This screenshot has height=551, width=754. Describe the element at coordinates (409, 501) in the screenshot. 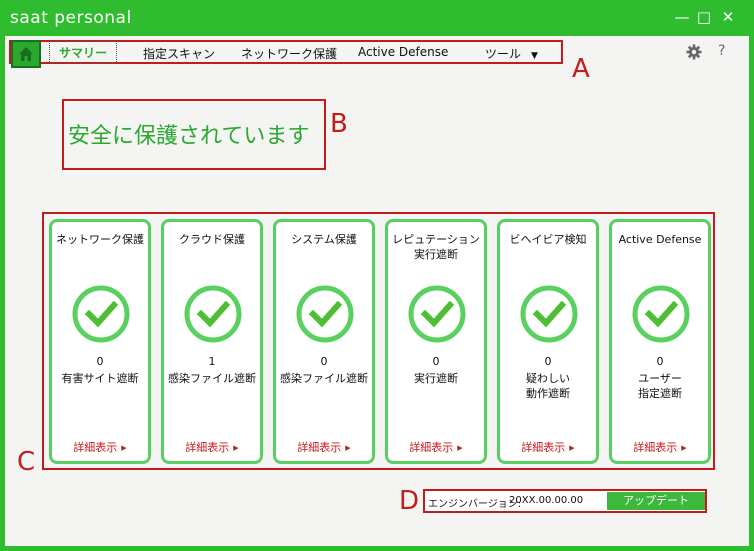

I see `annotation-label-d: D` at that location.